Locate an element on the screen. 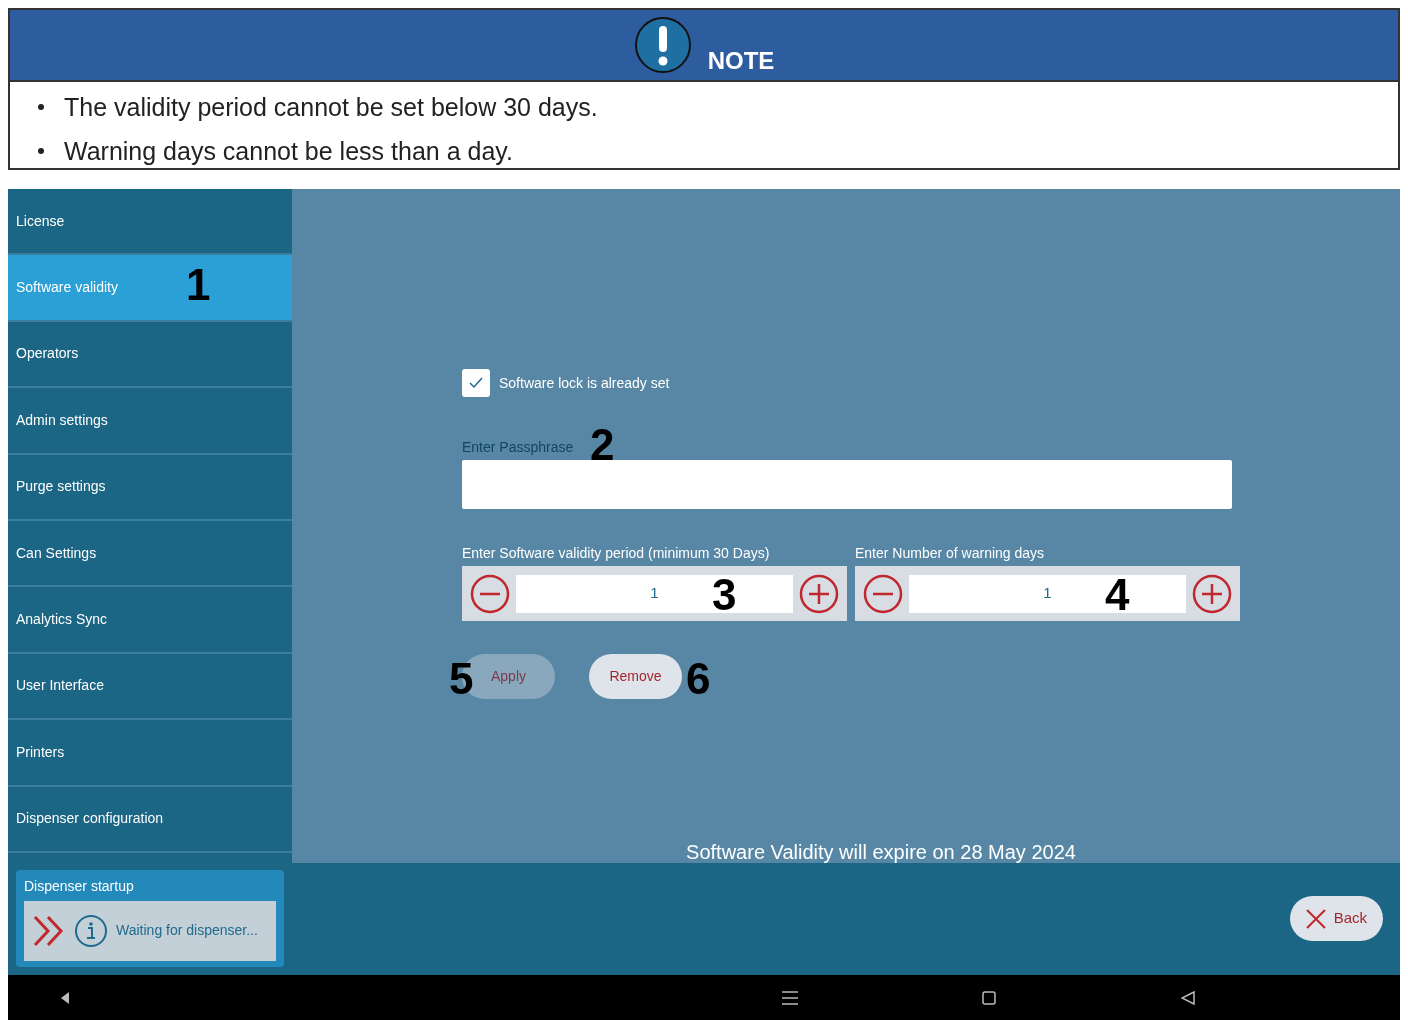 The width and height of the screenshot is (1408, 1020). stepper-label: Enter Software validity period (minimum 30 Days) is located at coordinates (616, 553).